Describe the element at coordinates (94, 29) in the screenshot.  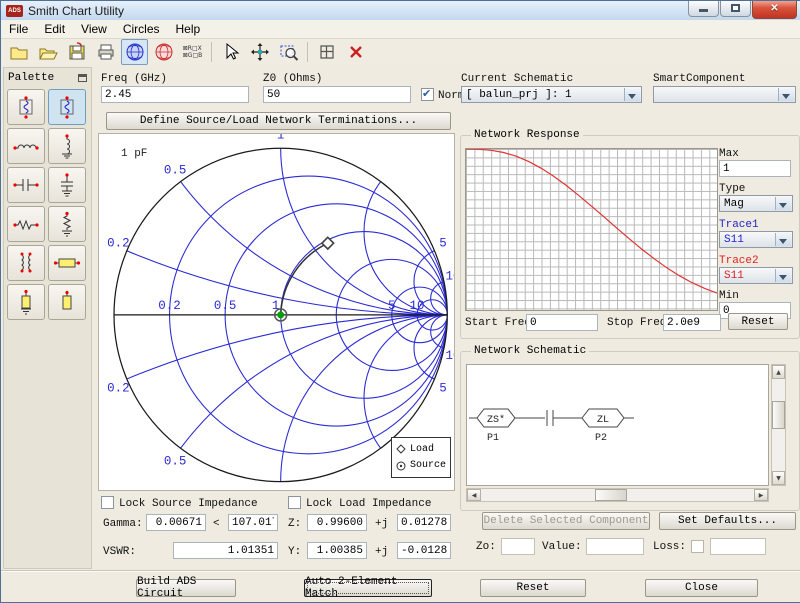
I see `menu-view: View` at that location.